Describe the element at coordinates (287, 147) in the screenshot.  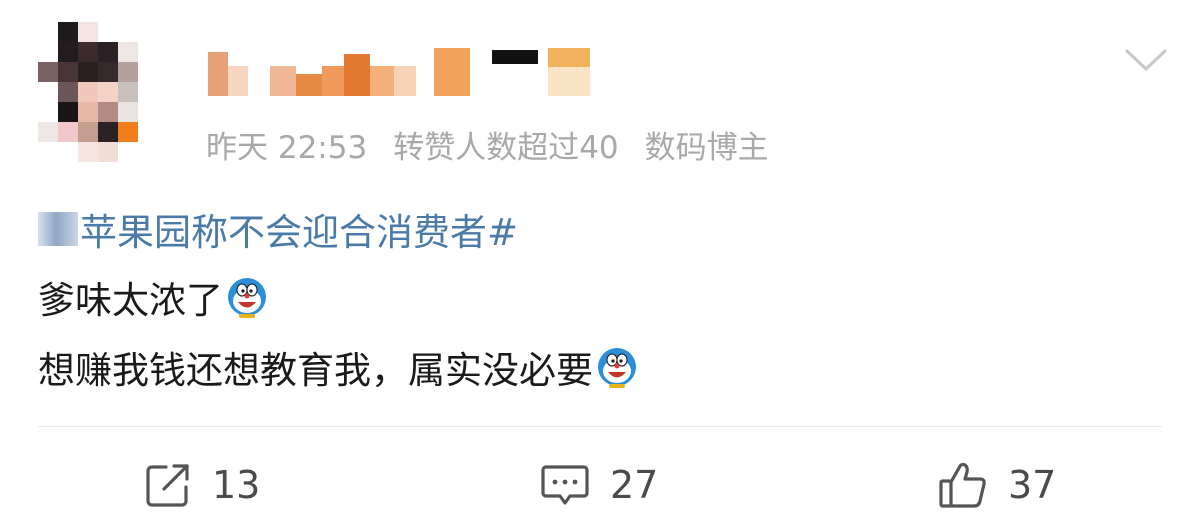
I see `post-time: 昨天 22:53` at that location.